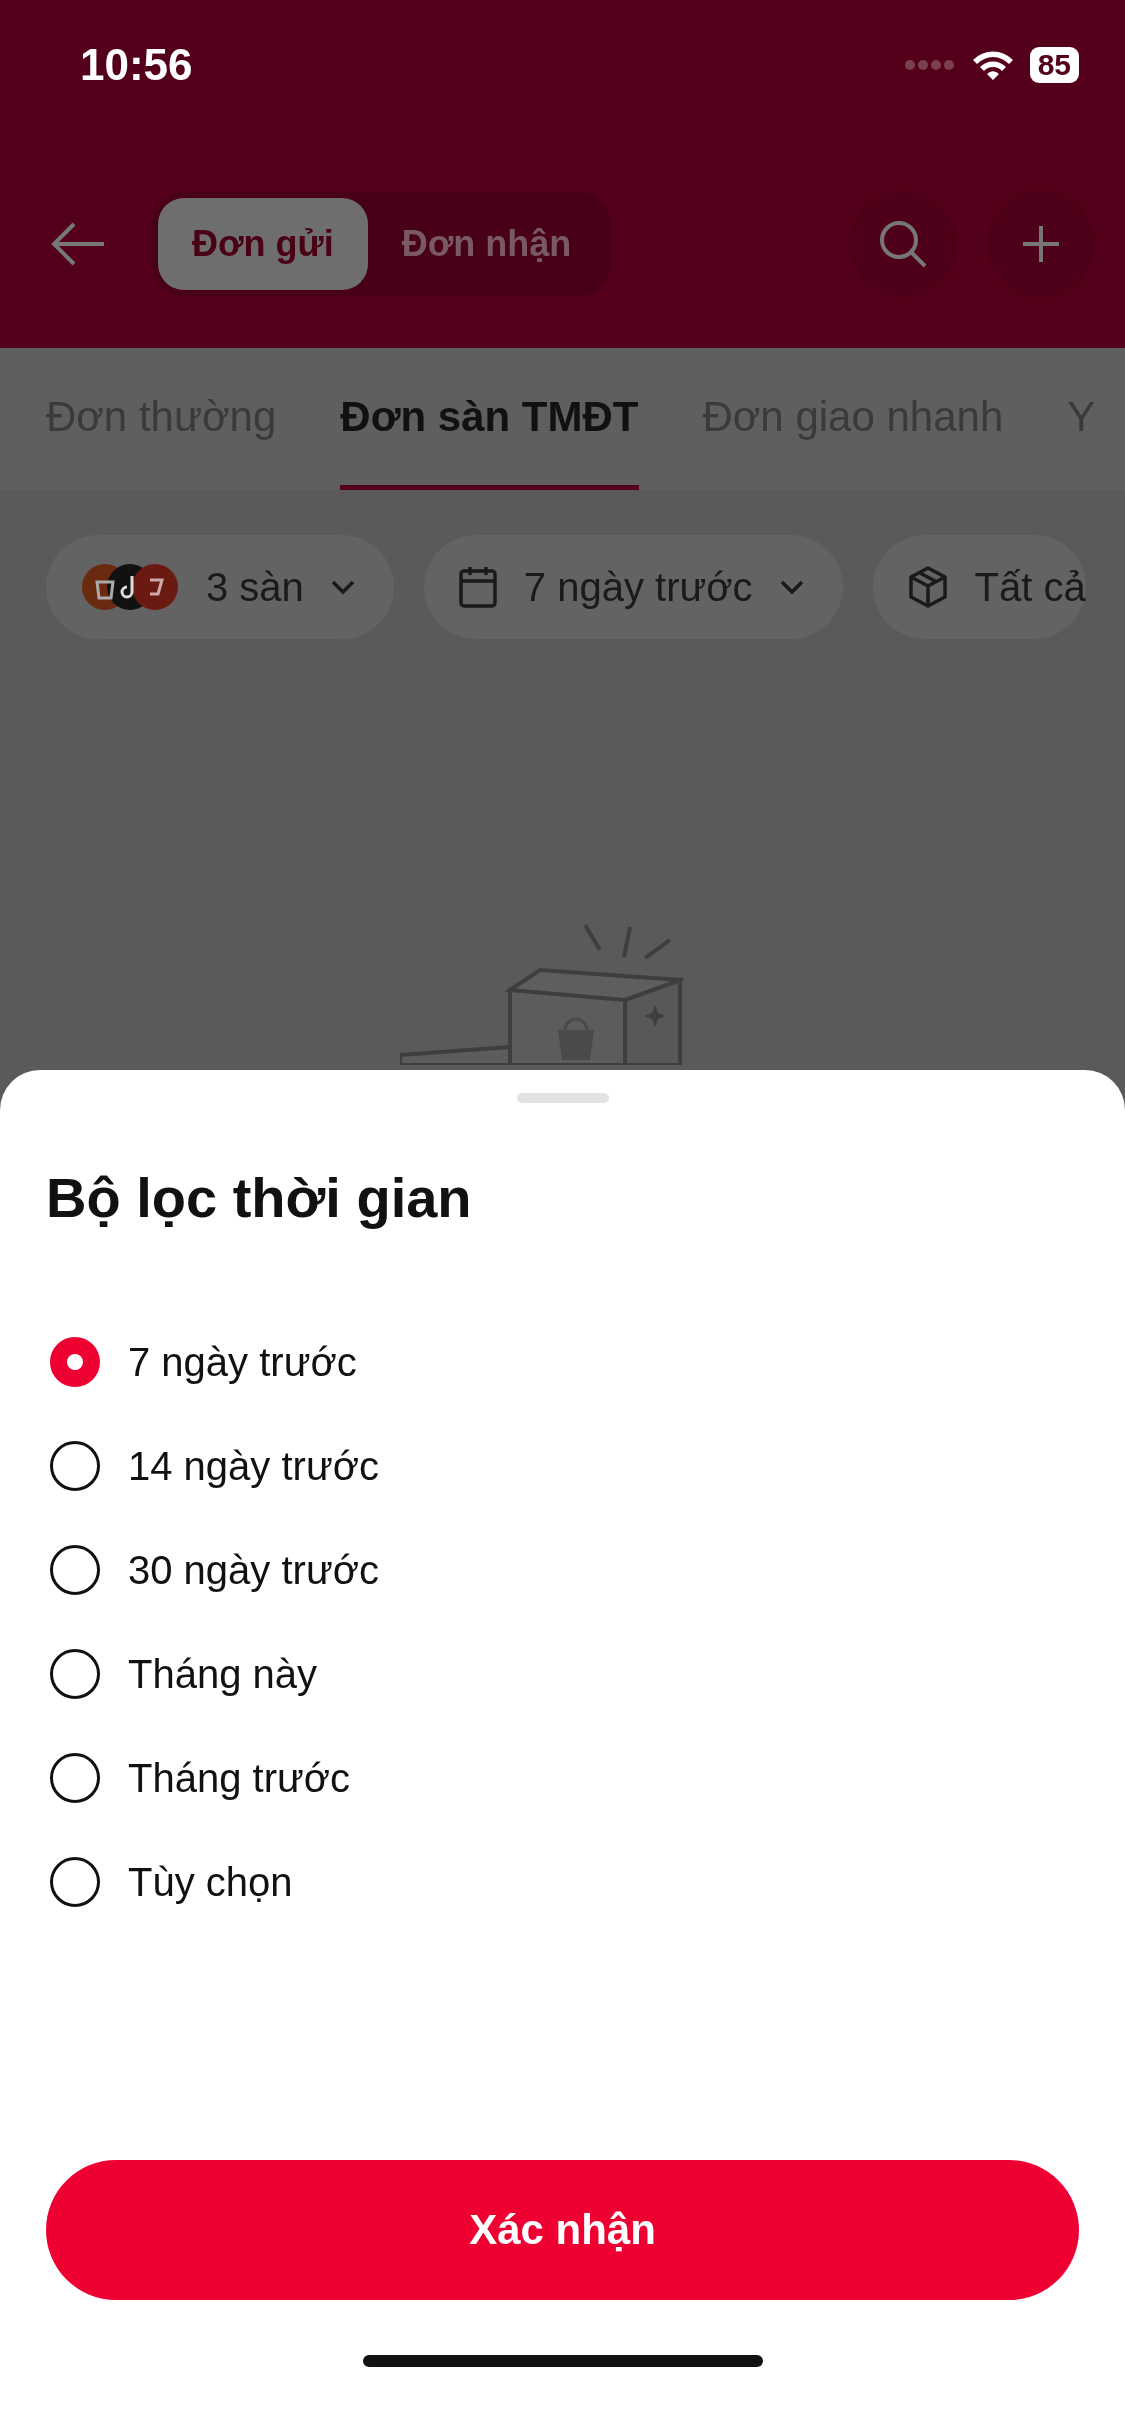 This screenshot has height=2436, width=1125. I want to click on time-option: 30 ngày trước, so click(562, 1570).